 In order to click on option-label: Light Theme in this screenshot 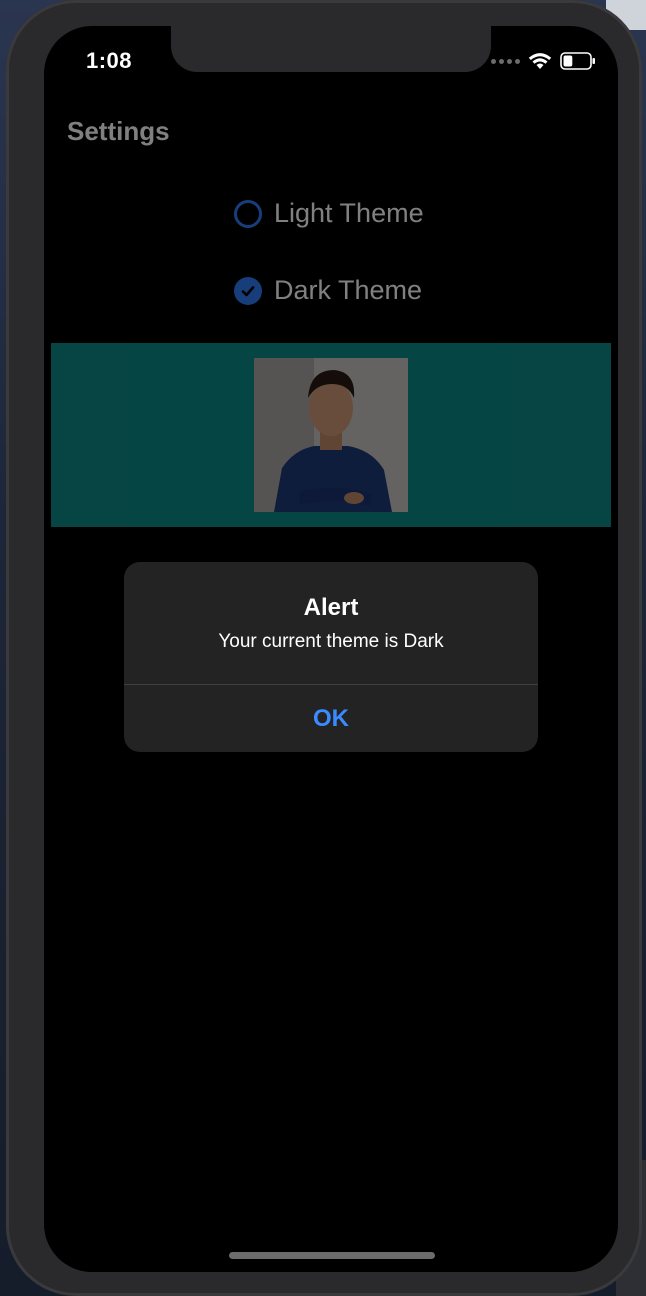, I will do `click(349, 213)`.